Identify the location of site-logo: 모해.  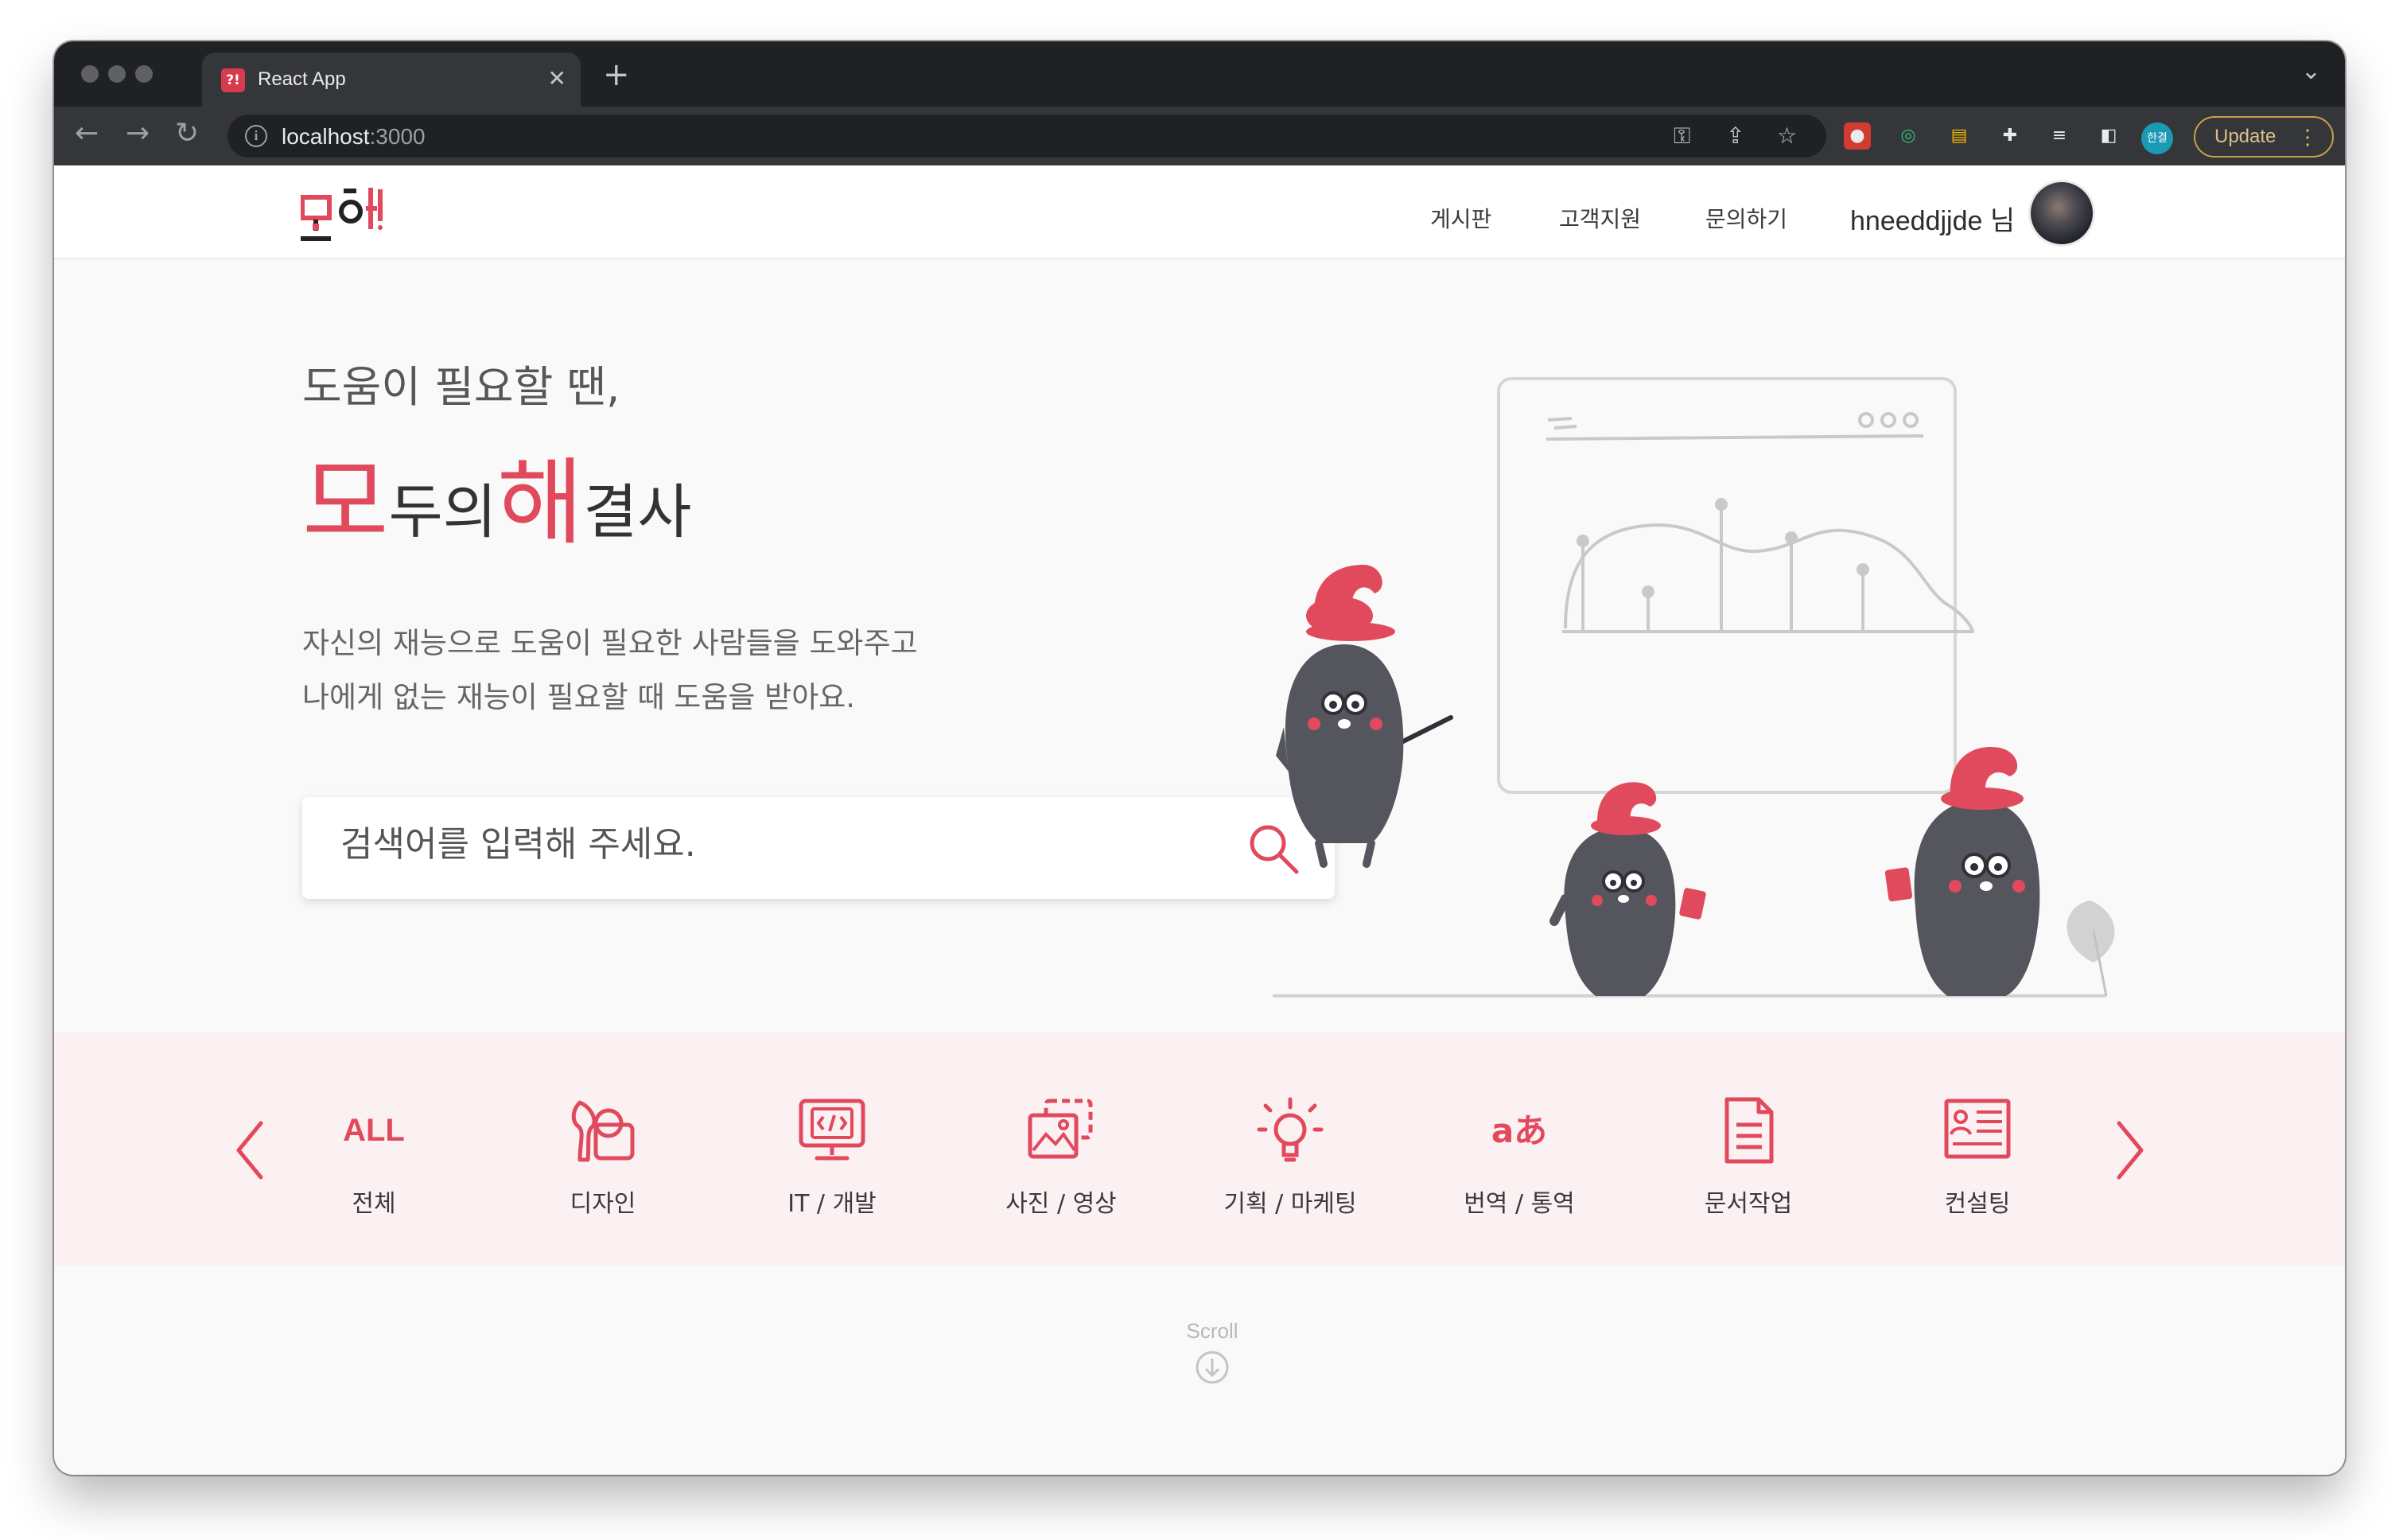
(356, 215).